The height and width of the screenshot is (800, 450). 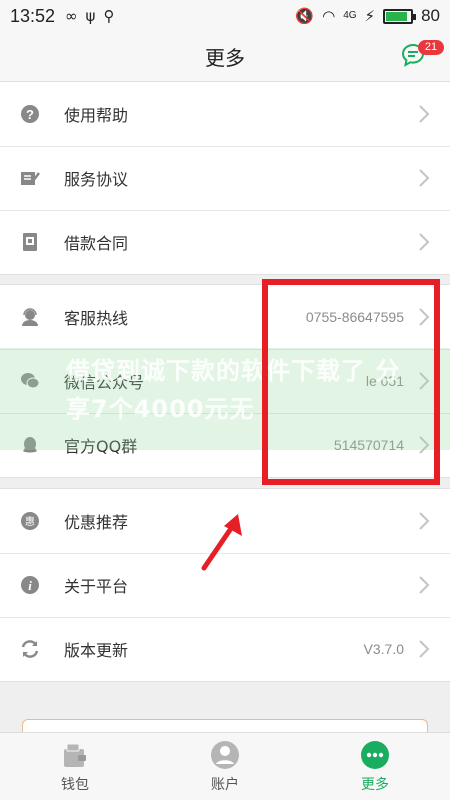 I want to click on menu-item-label: 微信公众号, so click(x=104, y=382).